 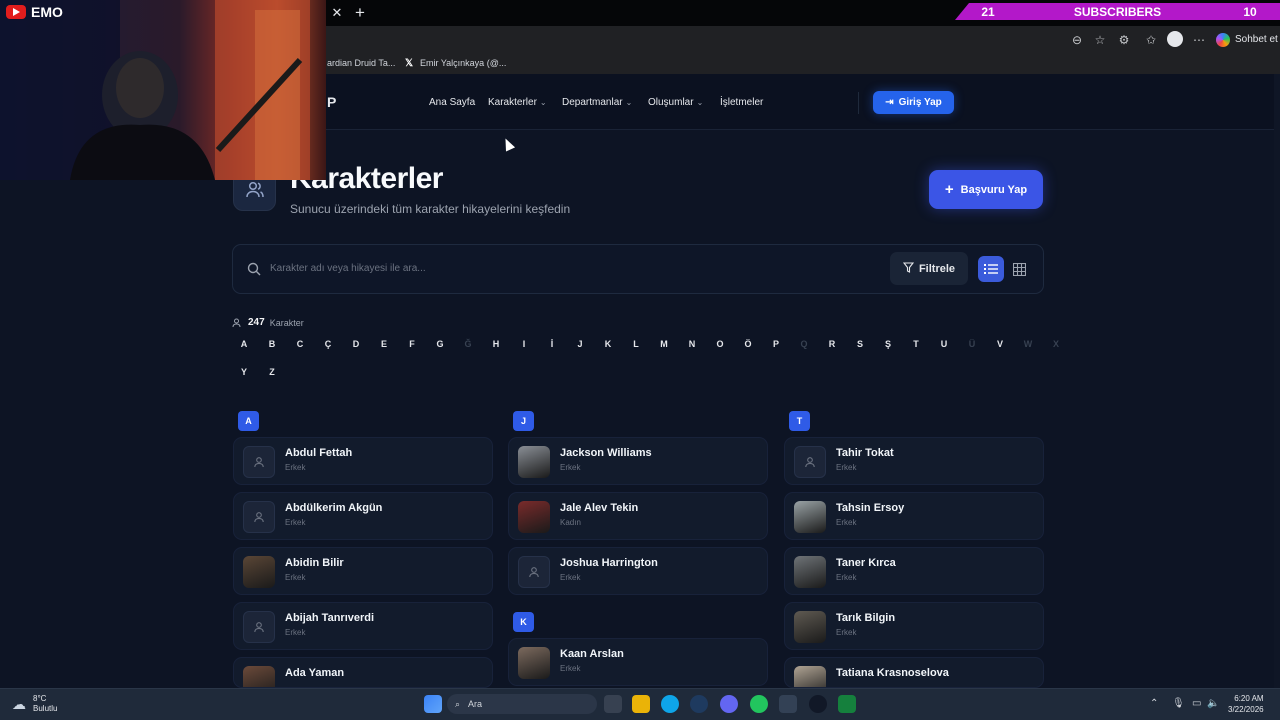 What do you see at coordinates (888, 344) in the screenshot?
I see `letter-filter-button: Ş` at bounding box center [888, 344].